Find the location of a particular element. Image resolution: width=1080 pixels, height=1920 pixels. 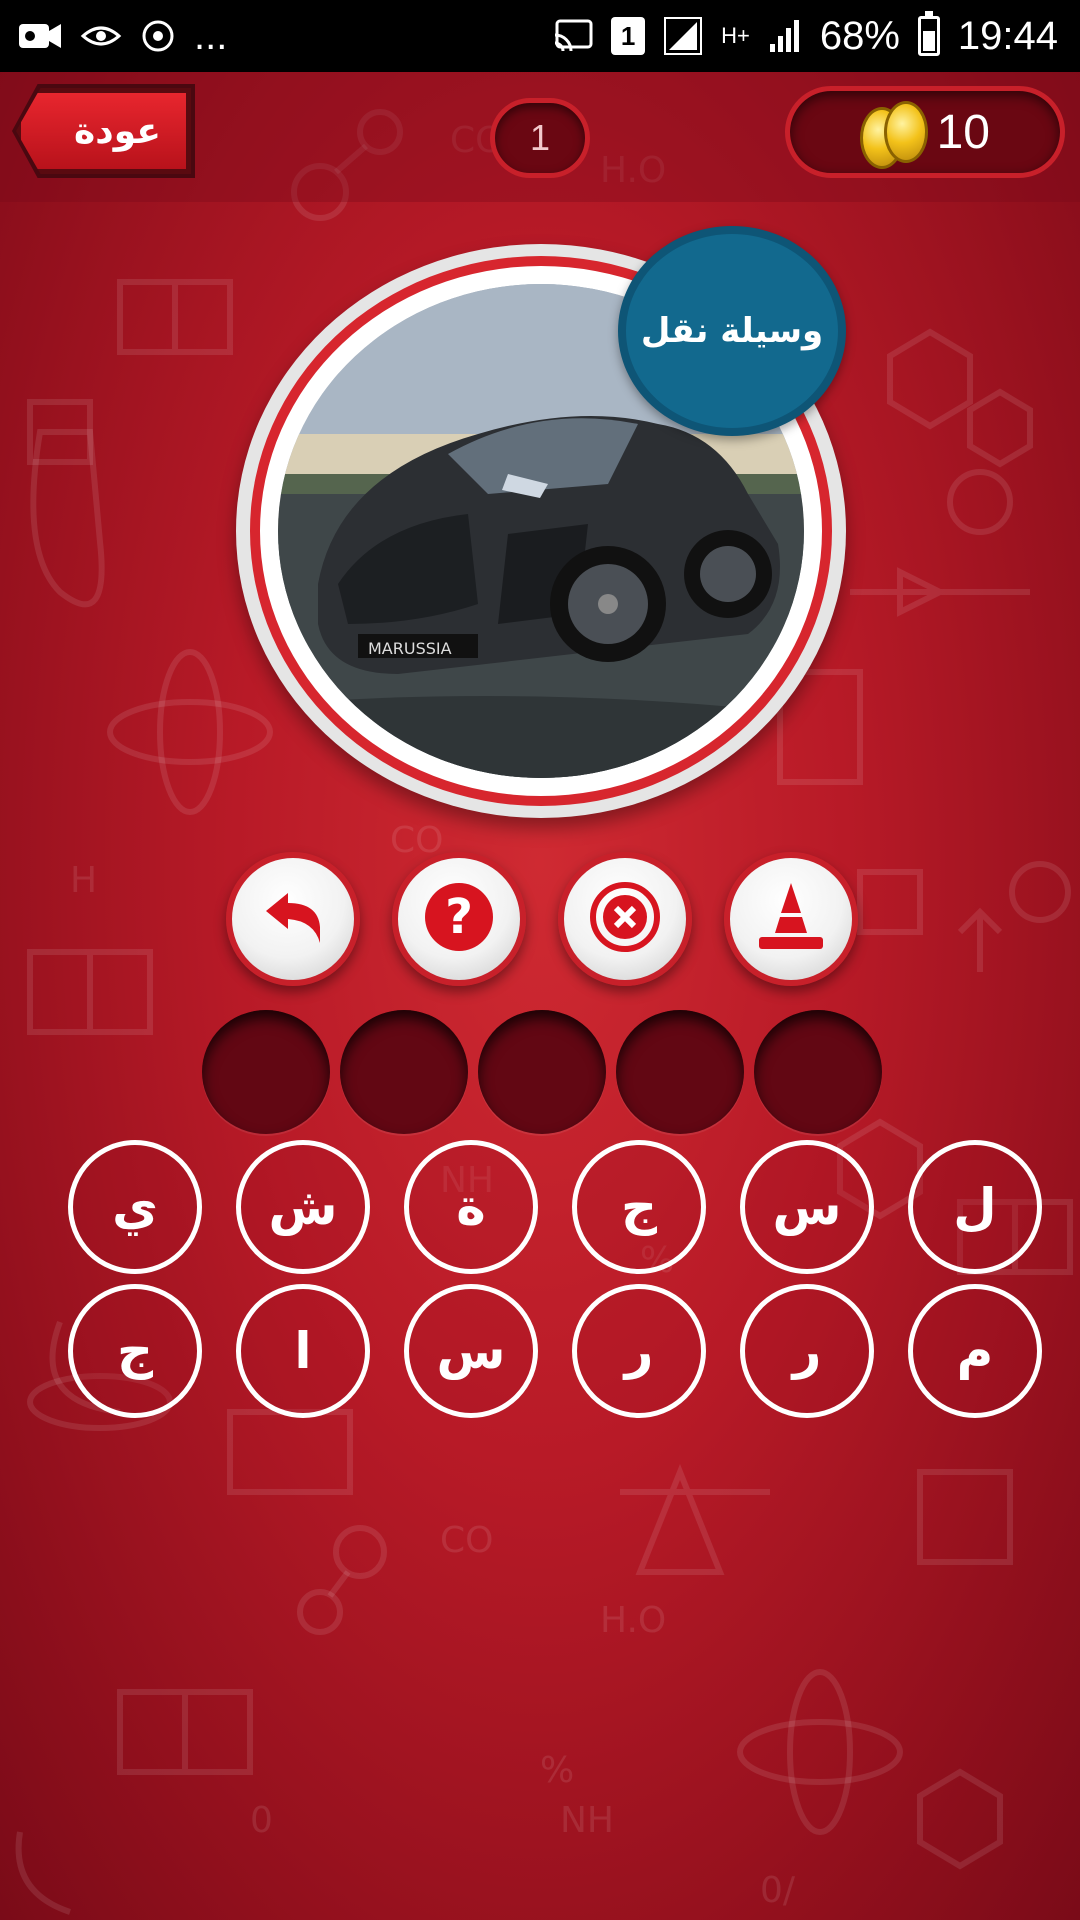

battery-percent: 68% is located at coordinates (859, 35).